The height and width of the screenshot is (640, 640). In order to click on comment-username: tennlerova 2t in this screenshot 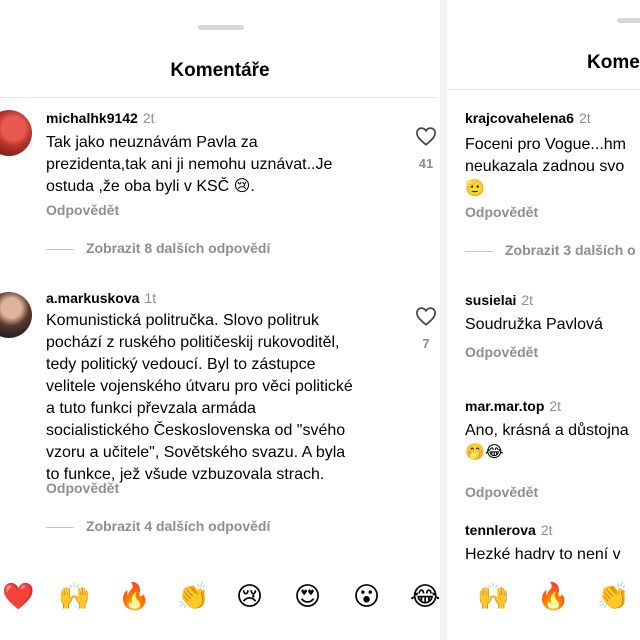, I will do `click(509, 530)`.